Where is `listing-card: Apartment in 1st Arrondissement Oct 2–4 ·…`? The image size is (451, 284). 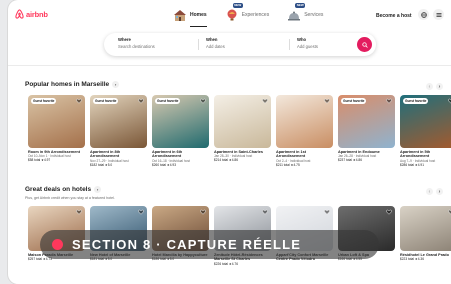 listing-card: Apartment in 1st Arrondissement Oct 2–4 ·… is located at coordinates (304, 131).